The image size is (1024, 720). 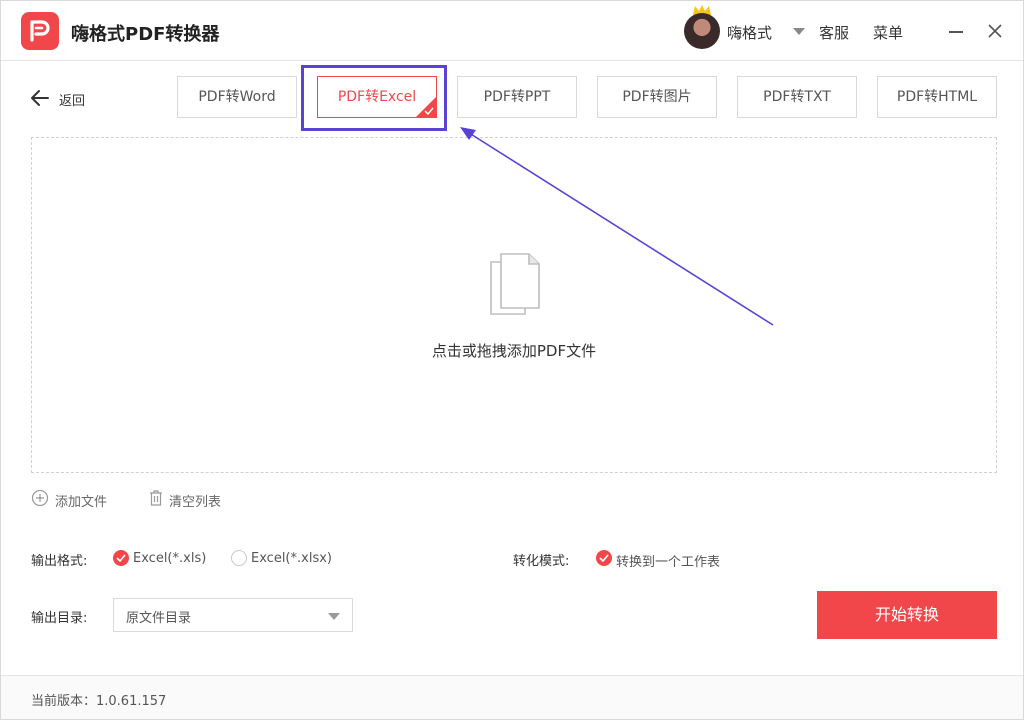 What do you see at coordinates (512, 31) in the screenshot?
I see `title-bar: 嗨格式PDF转换器 嗨格式 客服 菜单` at bounding box center [512, 31].